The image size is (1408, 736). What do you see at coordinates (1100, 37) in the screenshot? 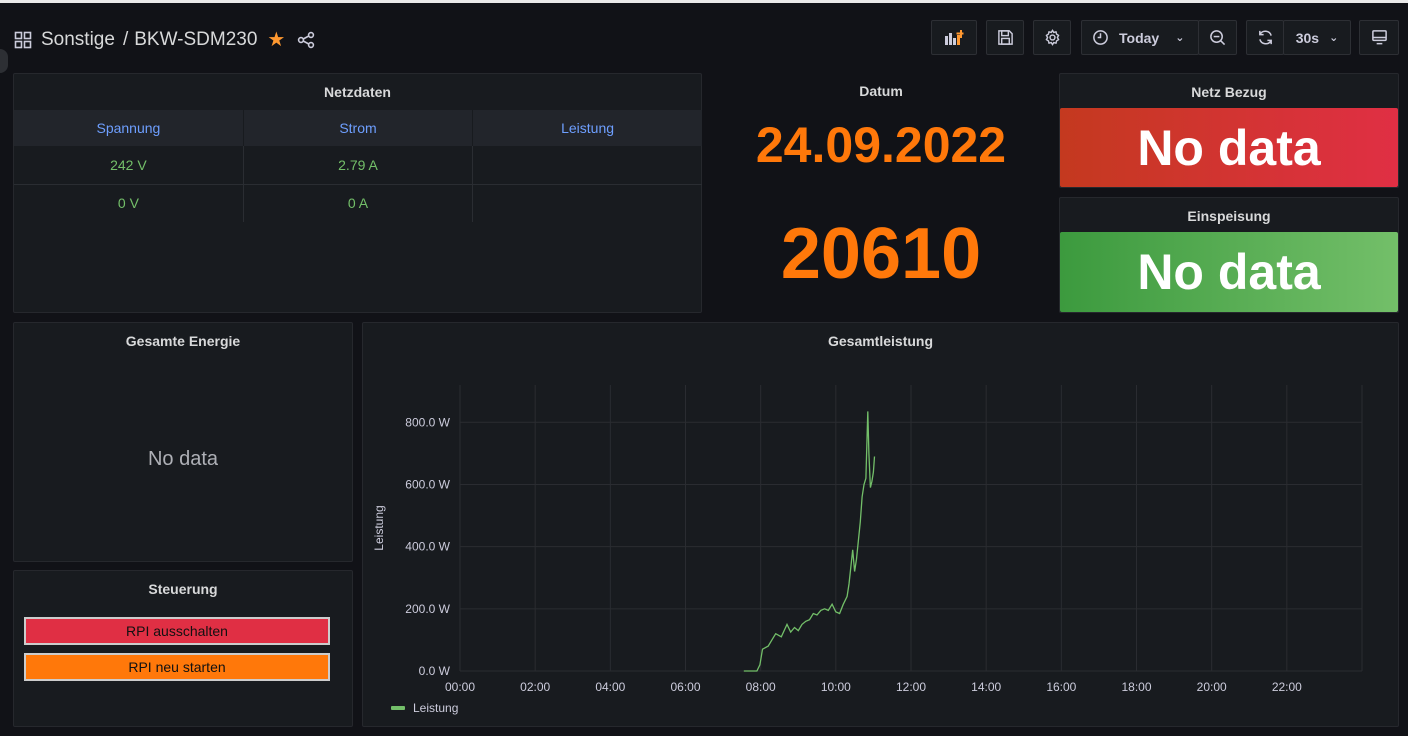
I see `clock-icon` at bounding box center [1100, 37].